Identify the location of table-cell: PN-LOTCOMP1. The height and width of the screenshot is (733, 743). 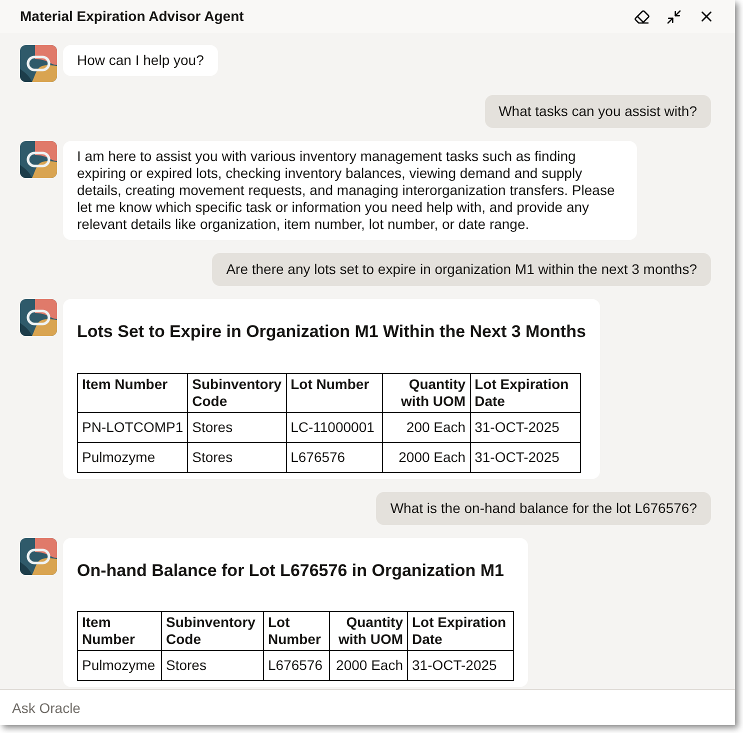
(133, 427).